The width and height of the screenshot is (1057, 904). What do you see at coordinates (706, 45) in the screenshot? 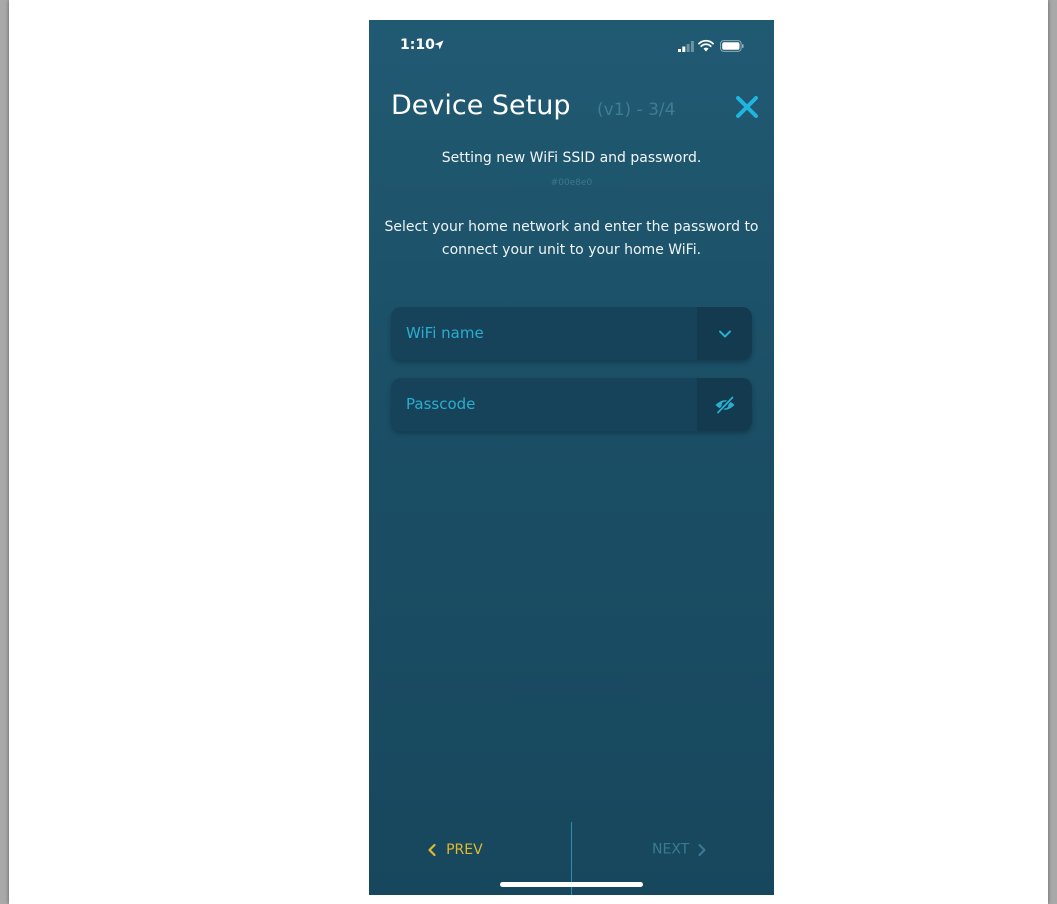
I see `wifi-icon` at bounding box center [706, 45].